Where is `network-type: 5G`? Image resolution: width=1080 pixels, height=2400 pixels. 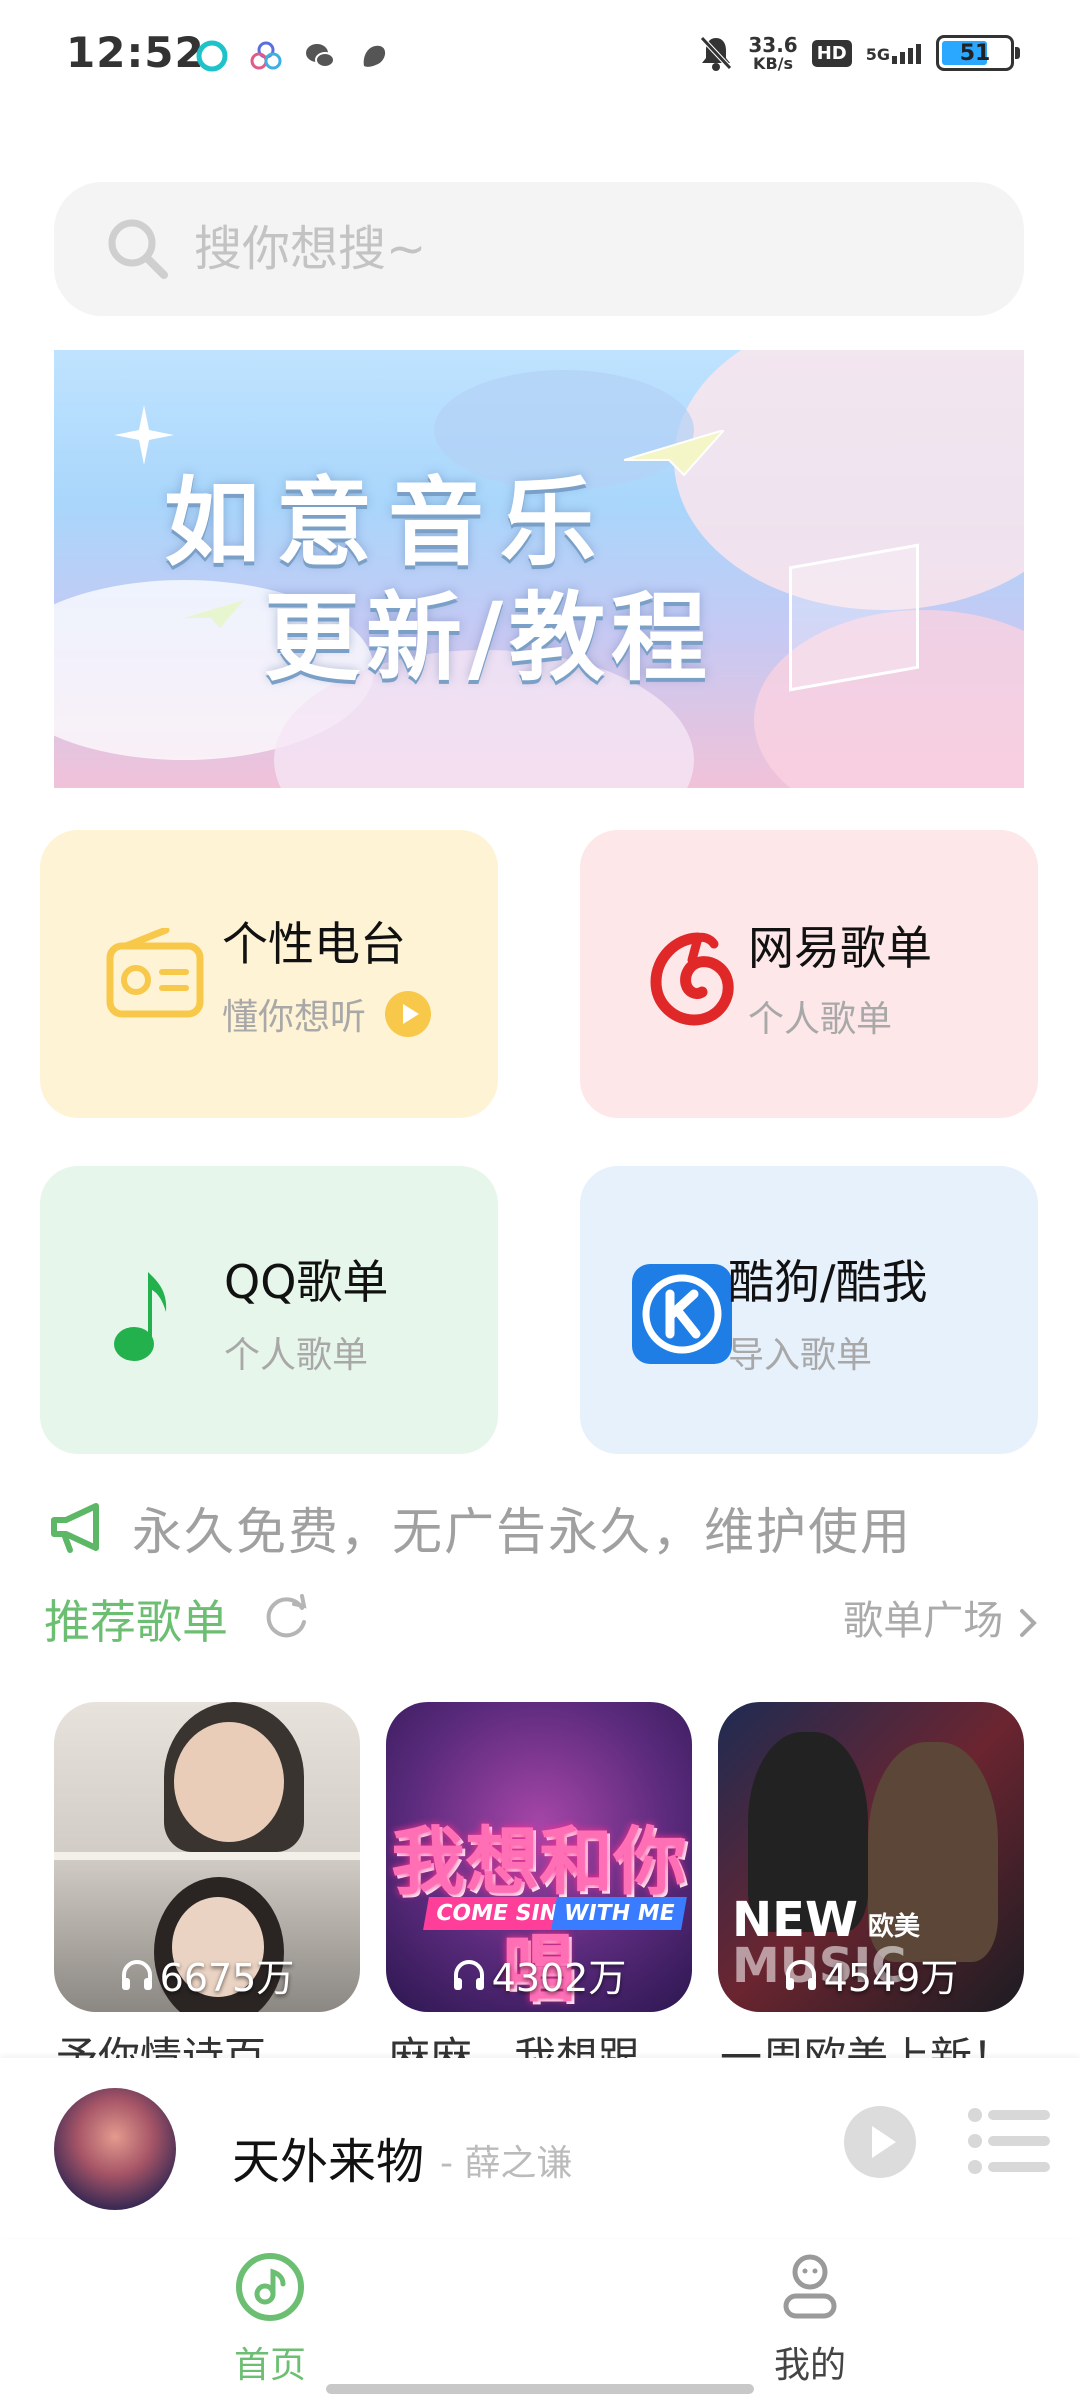
network-type: 5G is located at coordinates (877, 54).